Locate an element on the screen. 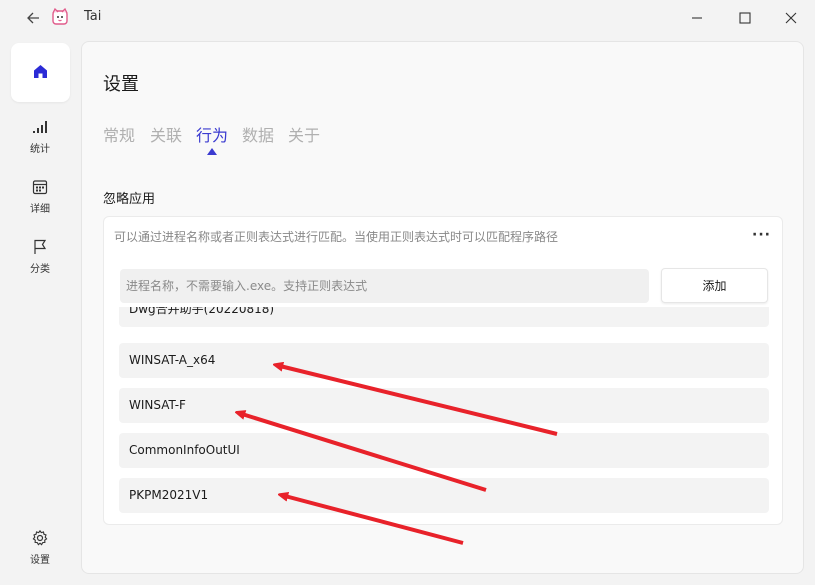 This screenshot has width=815, height=585. add-button: 添加 is located at coordinates (714, 285).